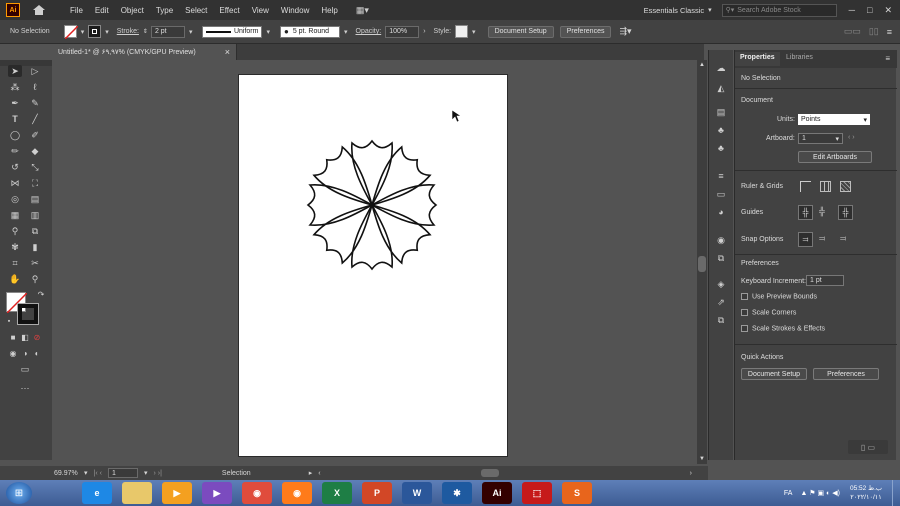 This screenshot has height=506, width=900. What do you see at coordinates (691, 473) in the screenshot?
I see `scroll-right-icon: ›` at bounding box center [691, 473].